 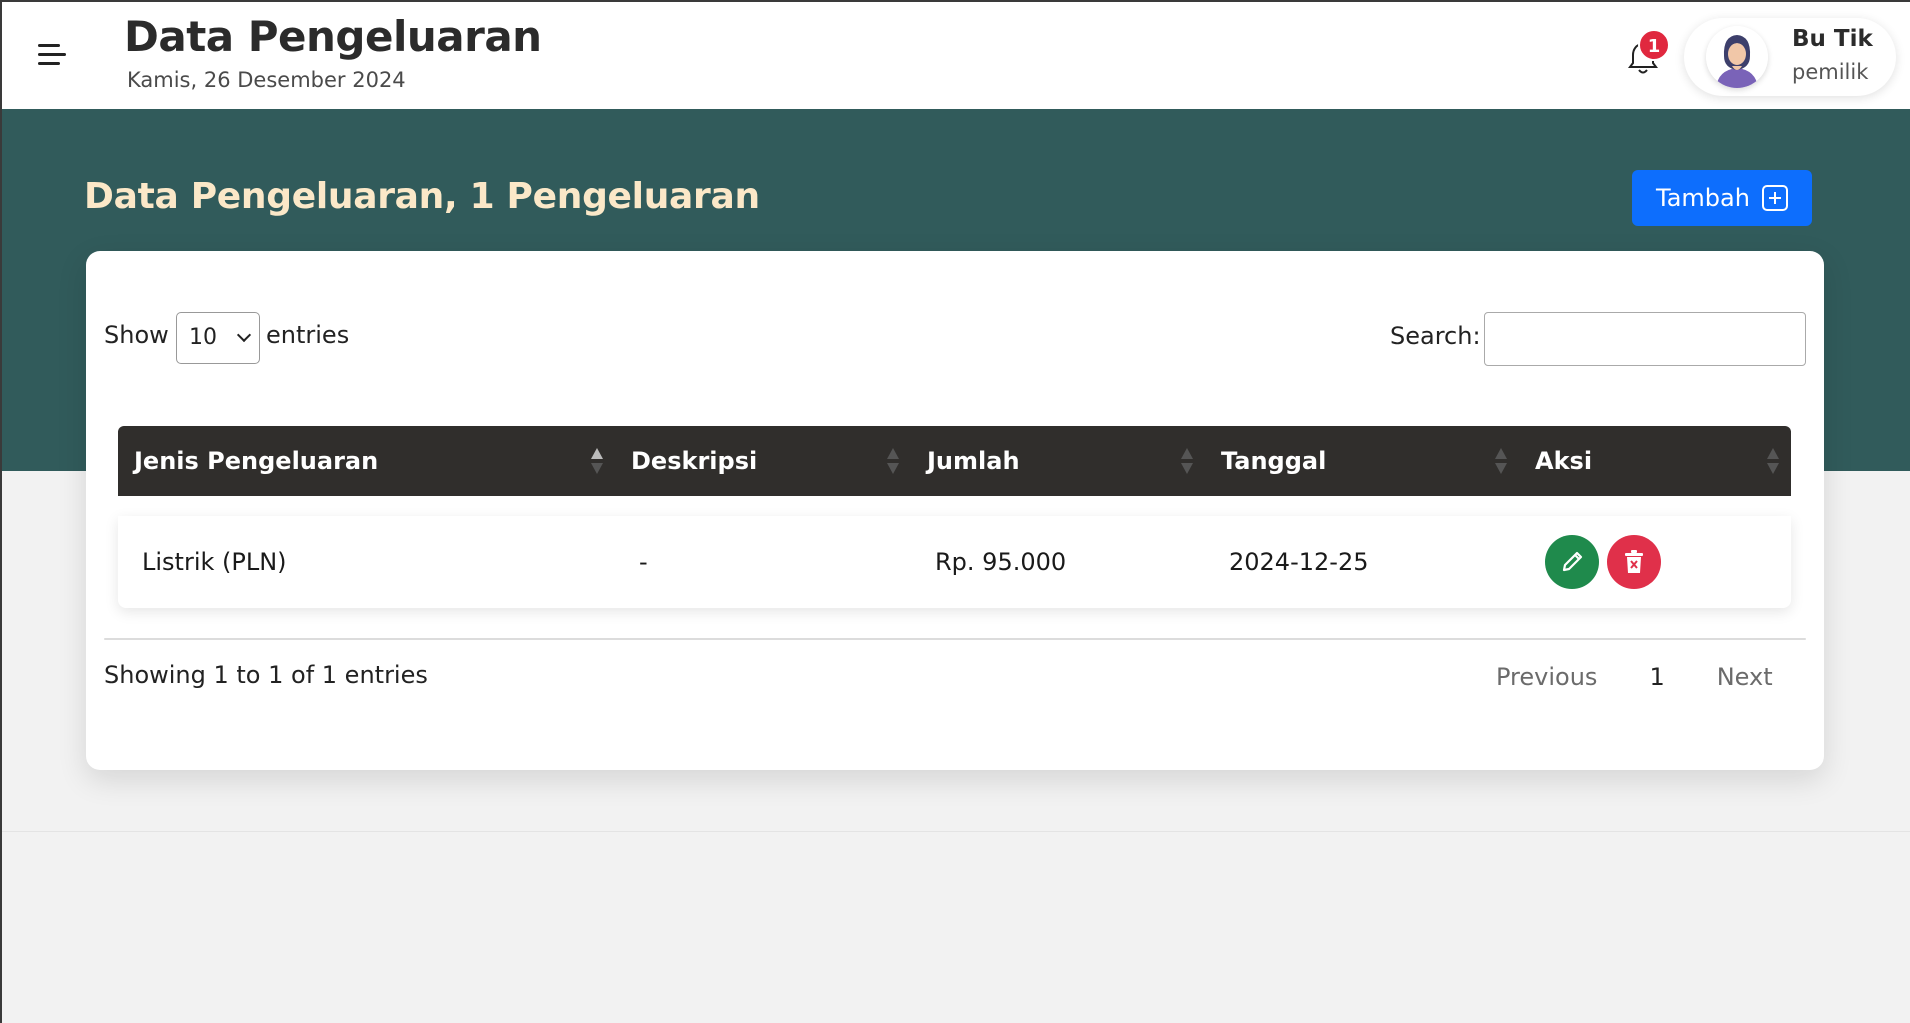 I want to click on edit-button, so click(x=1572, y=562).